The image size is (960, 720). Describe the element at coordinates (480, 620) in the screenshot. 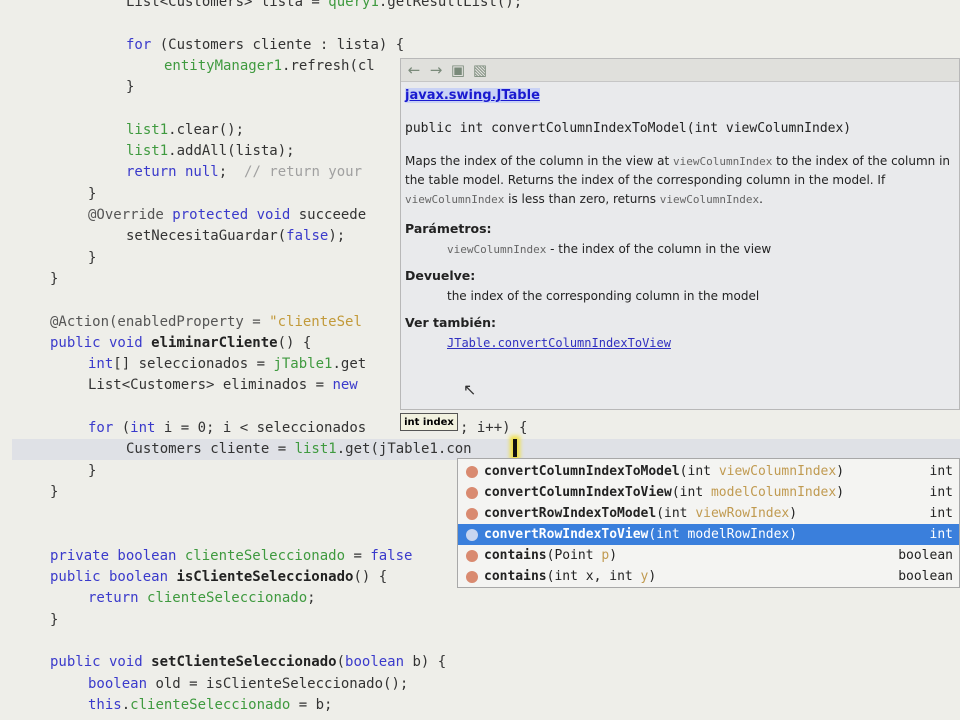

I see `code-line: }` at that location.